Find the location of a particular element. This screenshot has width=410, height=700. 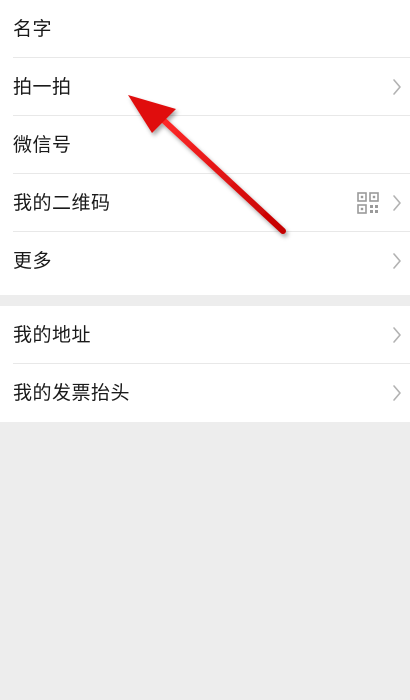

row-my-qr-code-label: 我的二维码 is located at coordinates (62, 202).